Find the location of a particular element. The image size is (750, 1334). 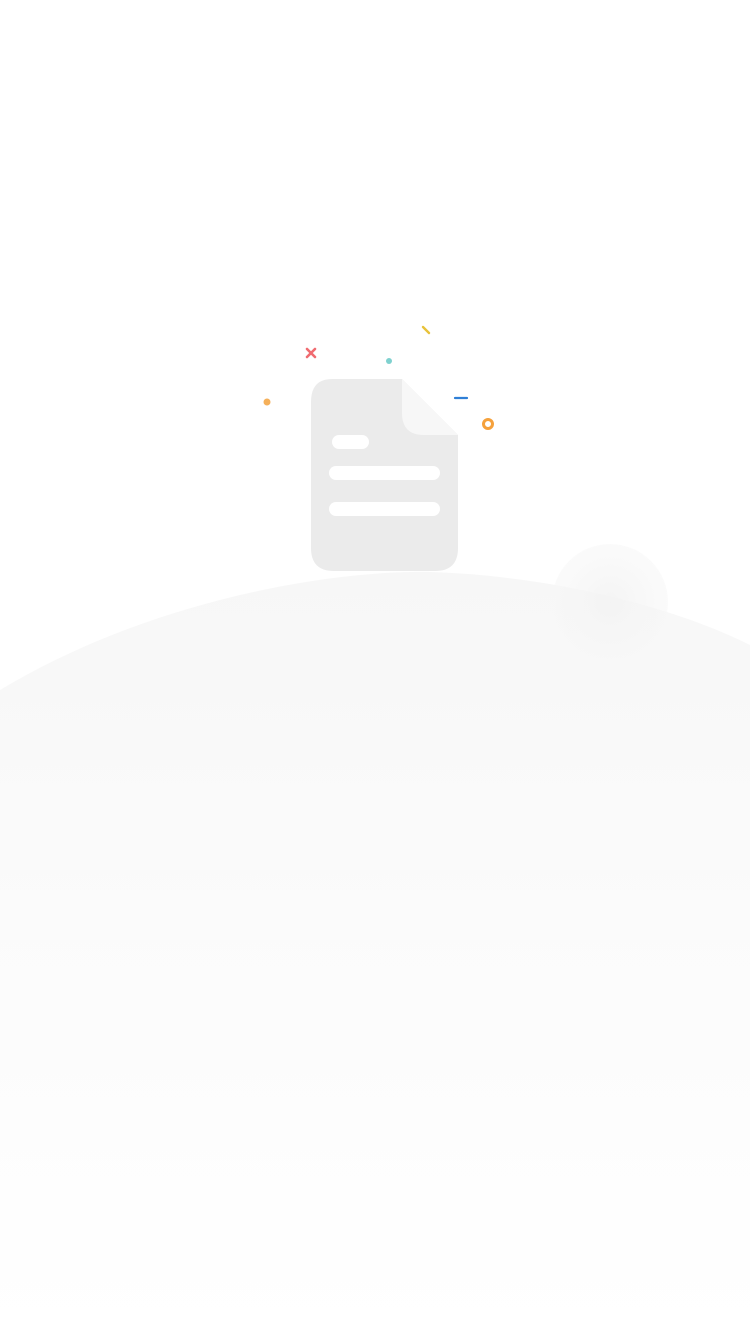

empty-illustration is located at coordinates (378, 448).